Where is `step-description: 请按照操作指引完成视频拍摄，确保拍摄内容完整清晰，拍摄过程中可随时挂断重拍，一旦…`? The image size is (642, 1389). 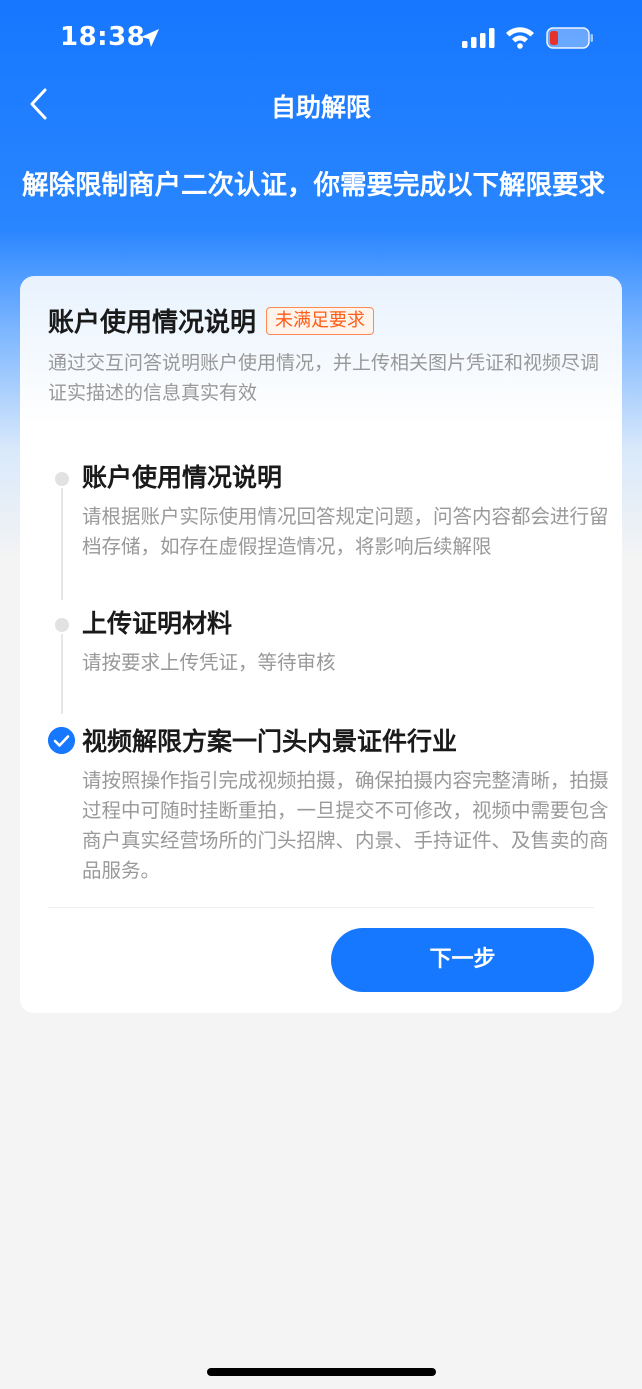 step-description: 请按照操作指引完成视频拍摄，确保拍摄内容完整清晰，拍摄过程中可随时挂断重拍，一旦… is located at coordinates (345, 825).